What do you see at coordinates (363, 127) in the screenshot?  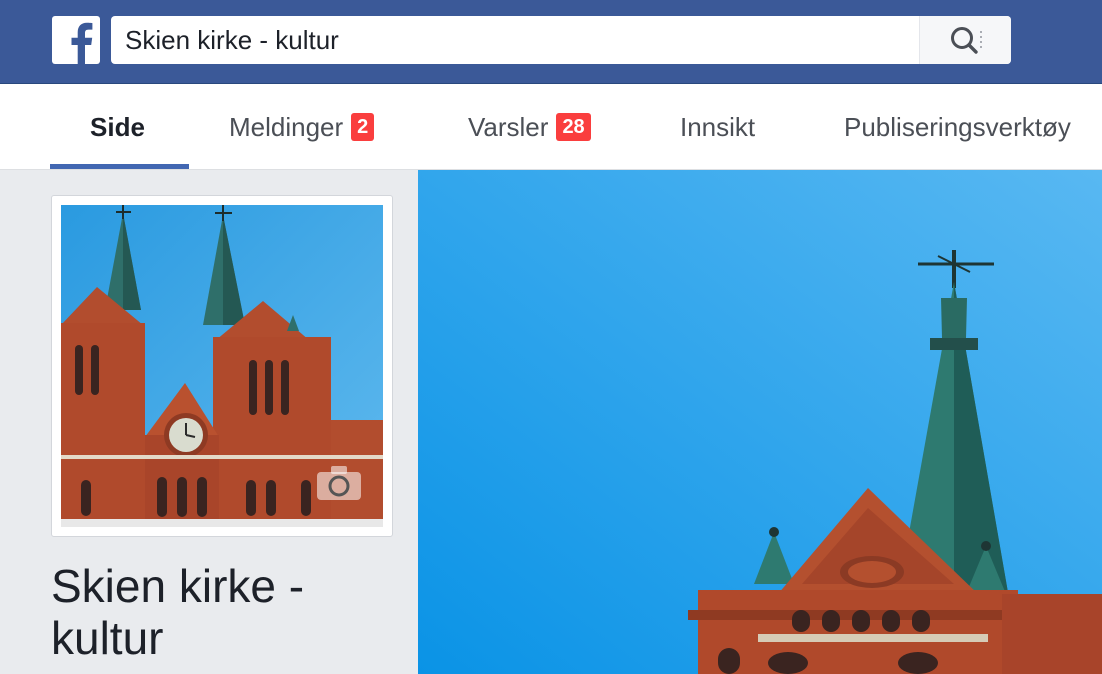 I see `messages-count-badge: 2` at bounding box center [363, 127].